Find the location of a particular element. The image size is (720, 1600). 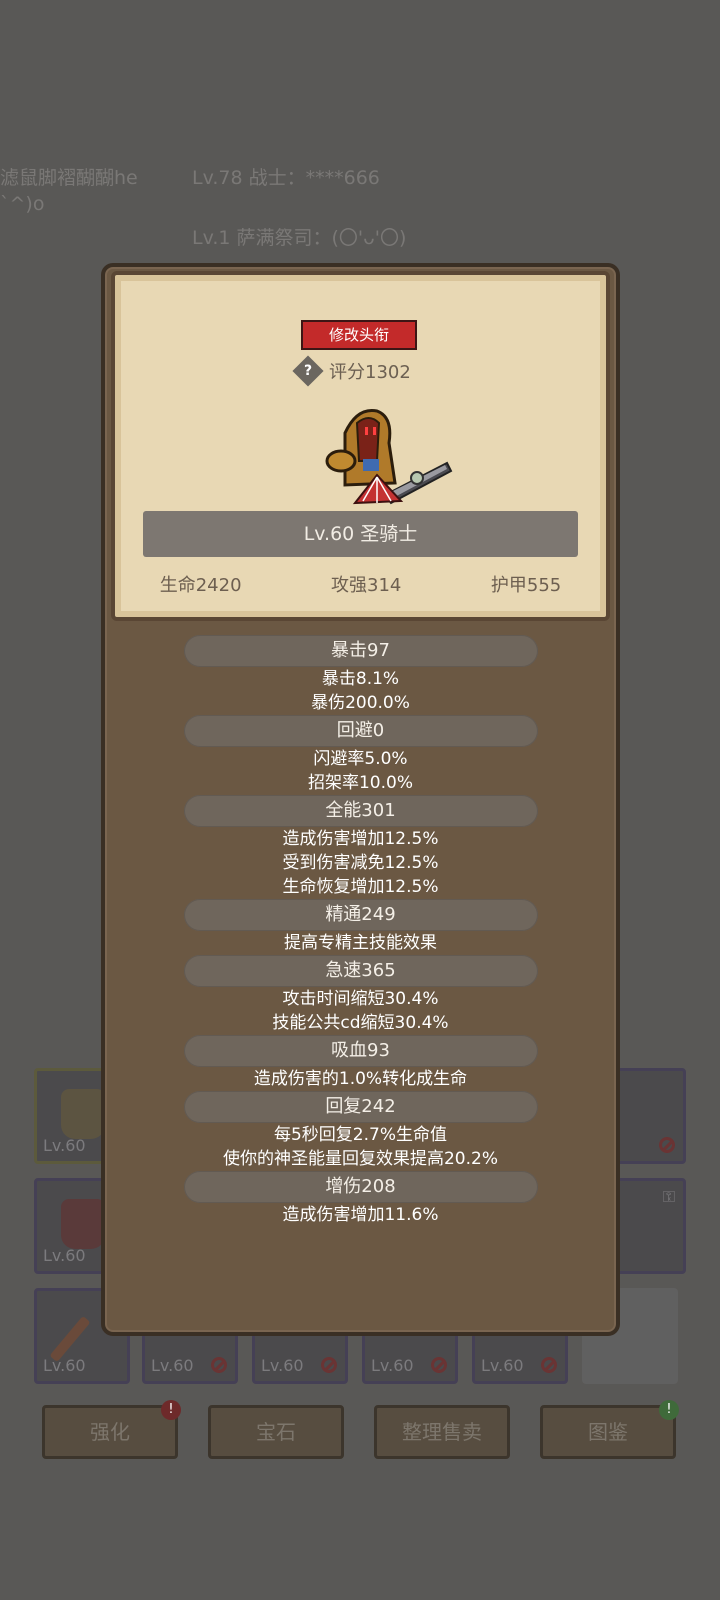

class-level-label: Lv.60 圣骑士 is located at coordinates (360, 534).